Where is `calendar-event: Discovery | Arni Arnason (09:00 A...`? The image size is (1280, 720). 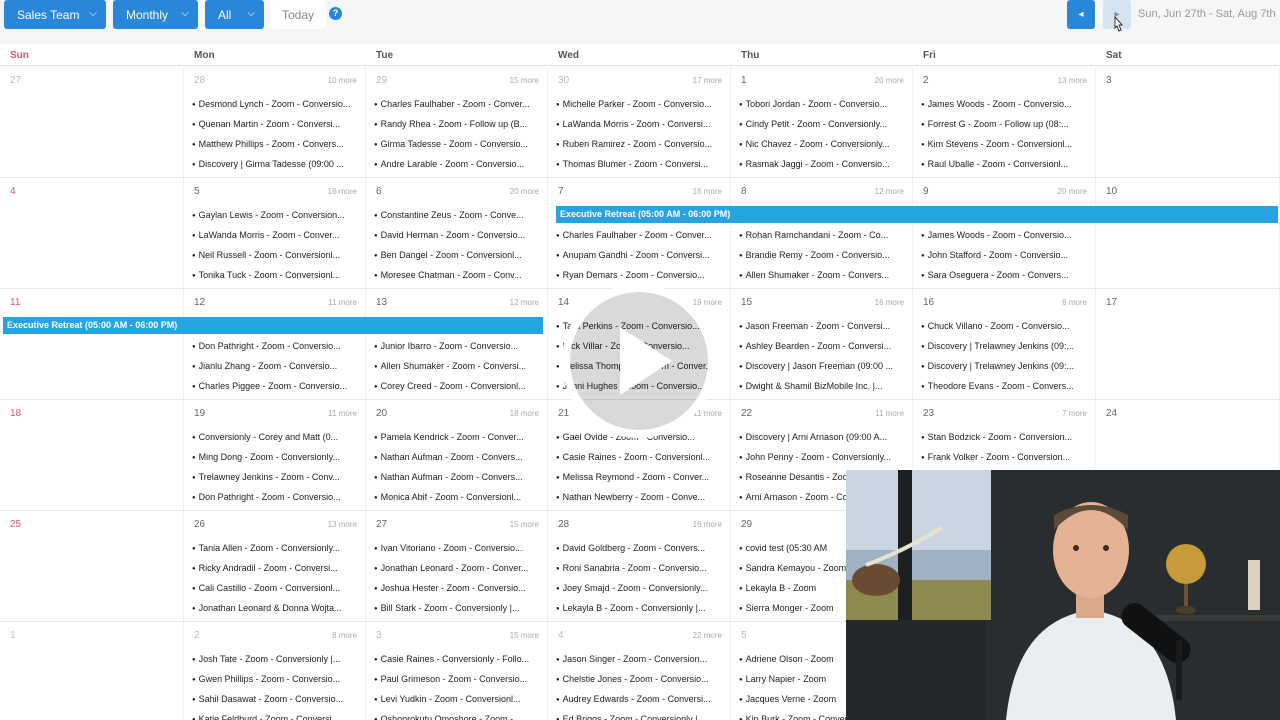 calendar-event: Discovery | Arni Arnason (09:00 A... is located at coordinates (822, 437).